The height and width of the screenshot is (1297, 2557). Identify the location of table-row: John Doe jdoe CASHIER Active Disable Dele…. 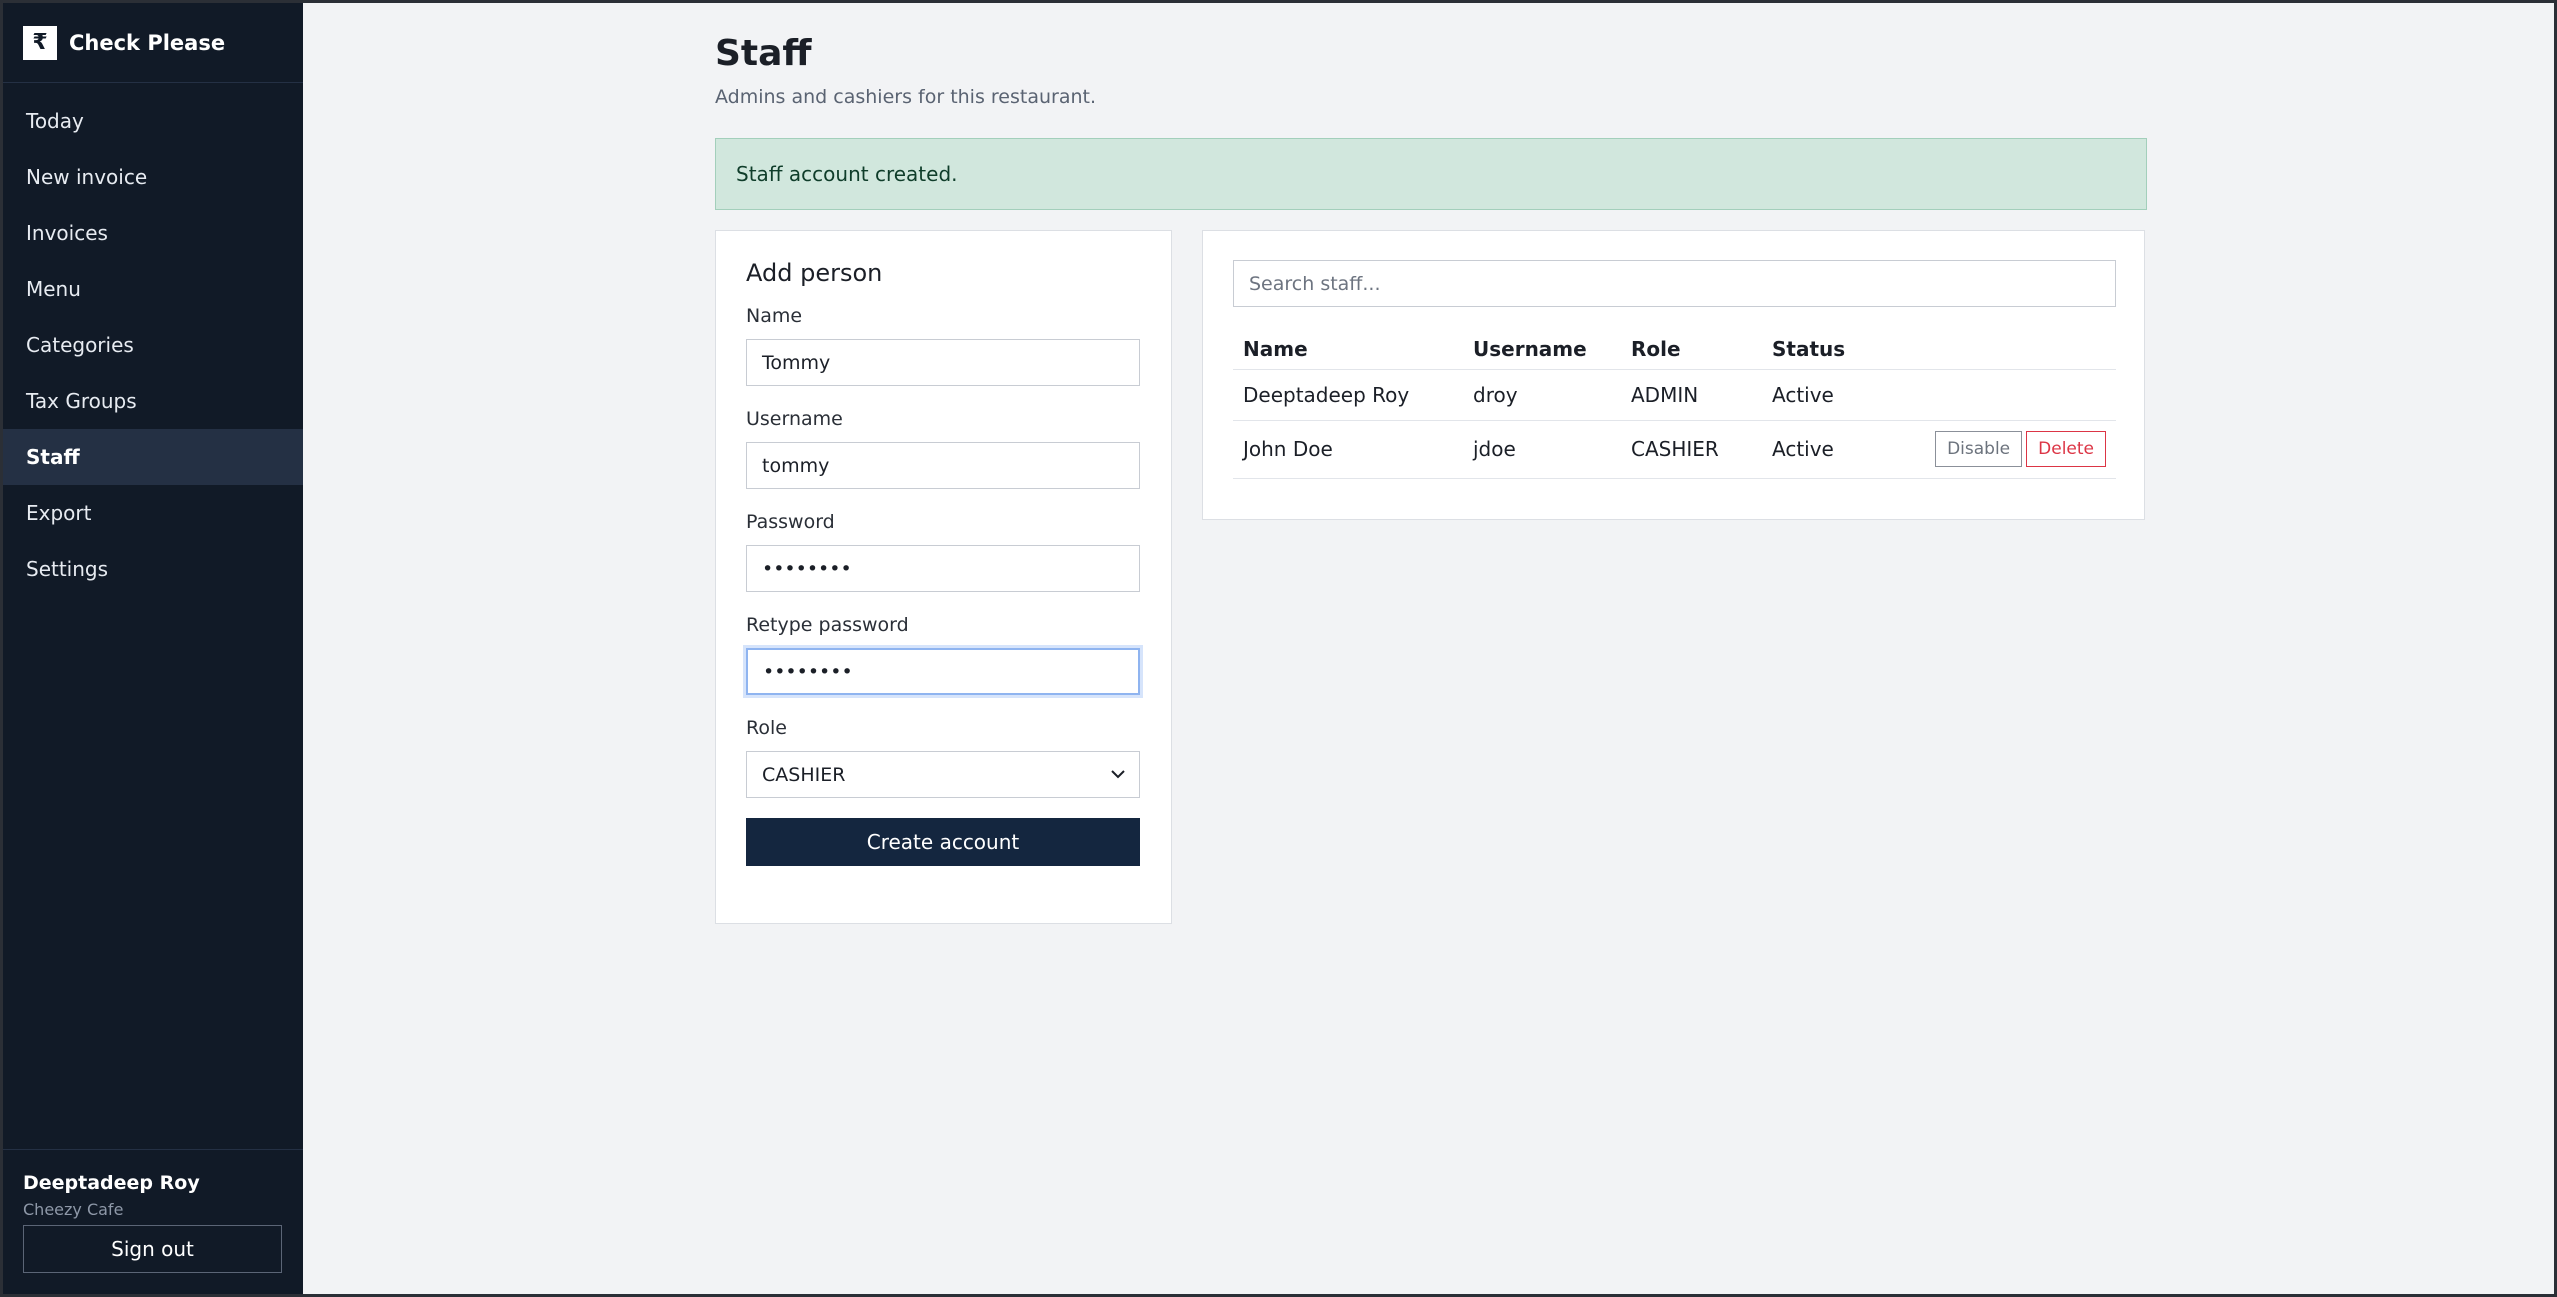
(1674, 449).